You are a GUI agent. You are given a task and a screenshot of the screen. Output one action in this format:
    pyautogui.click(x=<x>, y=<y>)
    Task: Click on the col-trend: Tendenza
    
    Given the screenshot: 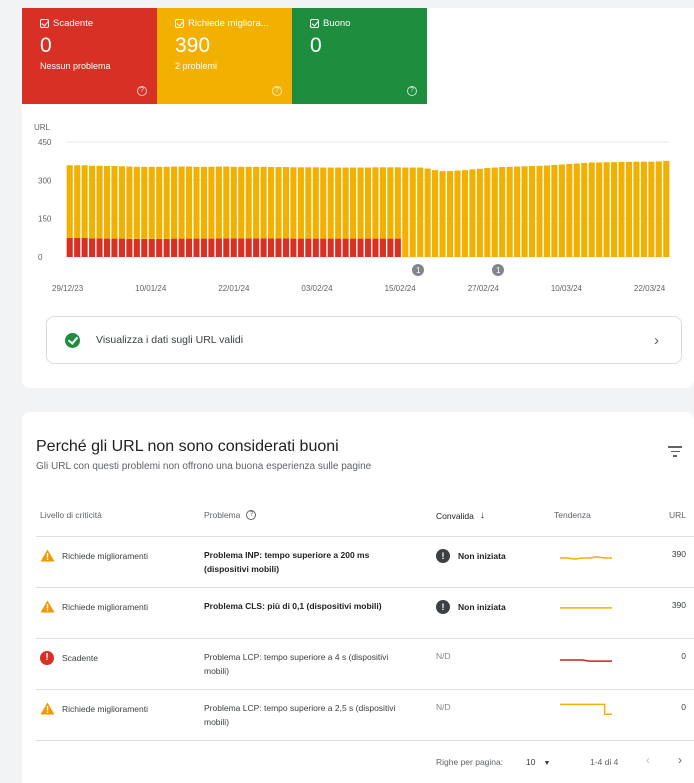 What is the action you would take?
    pyautogui.click(x=572, y=515)
    